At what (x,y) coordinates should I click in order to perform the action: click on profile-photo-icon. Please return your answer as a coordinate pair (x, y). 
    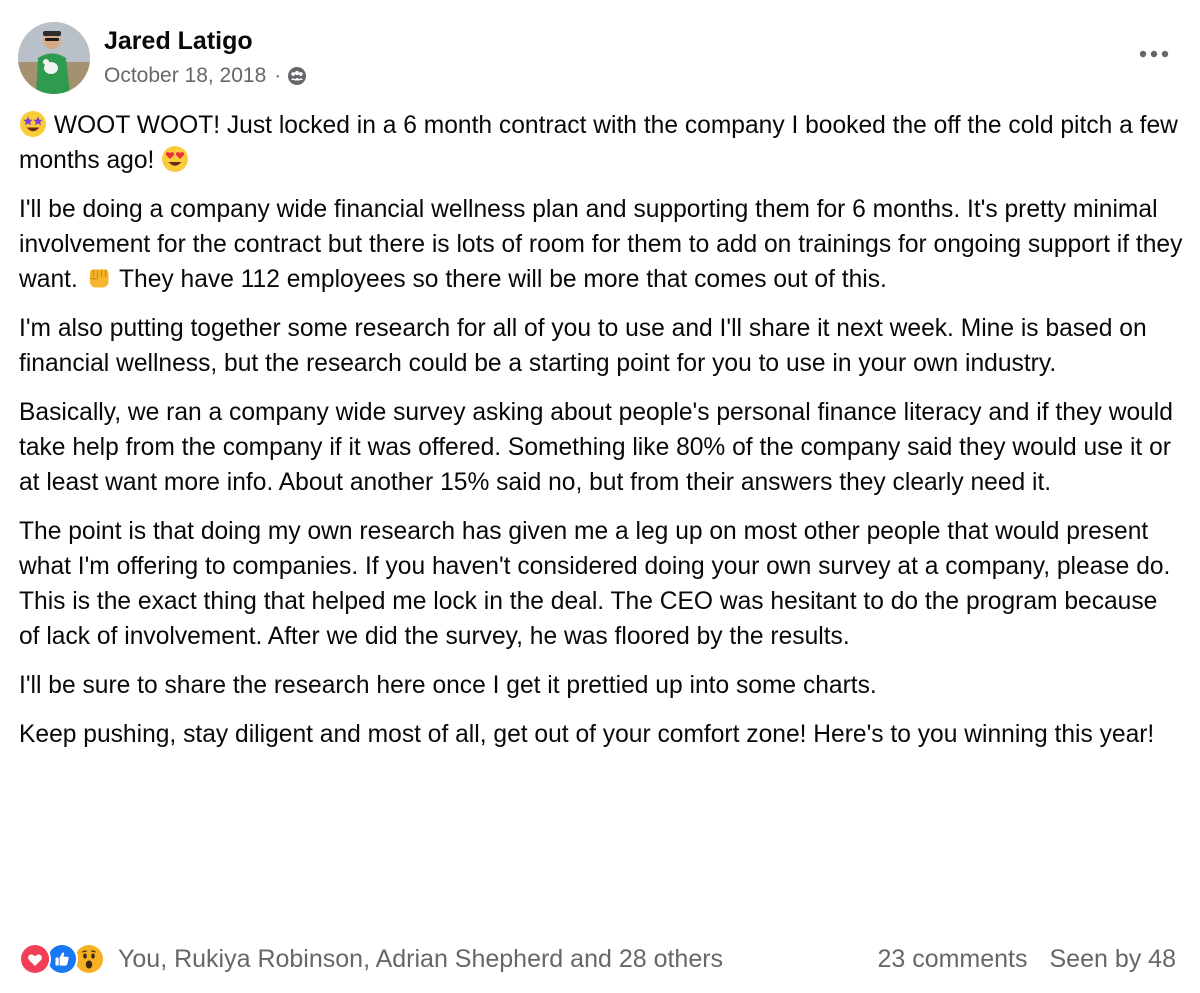
    Looking at the image, I should click on (54, 58).